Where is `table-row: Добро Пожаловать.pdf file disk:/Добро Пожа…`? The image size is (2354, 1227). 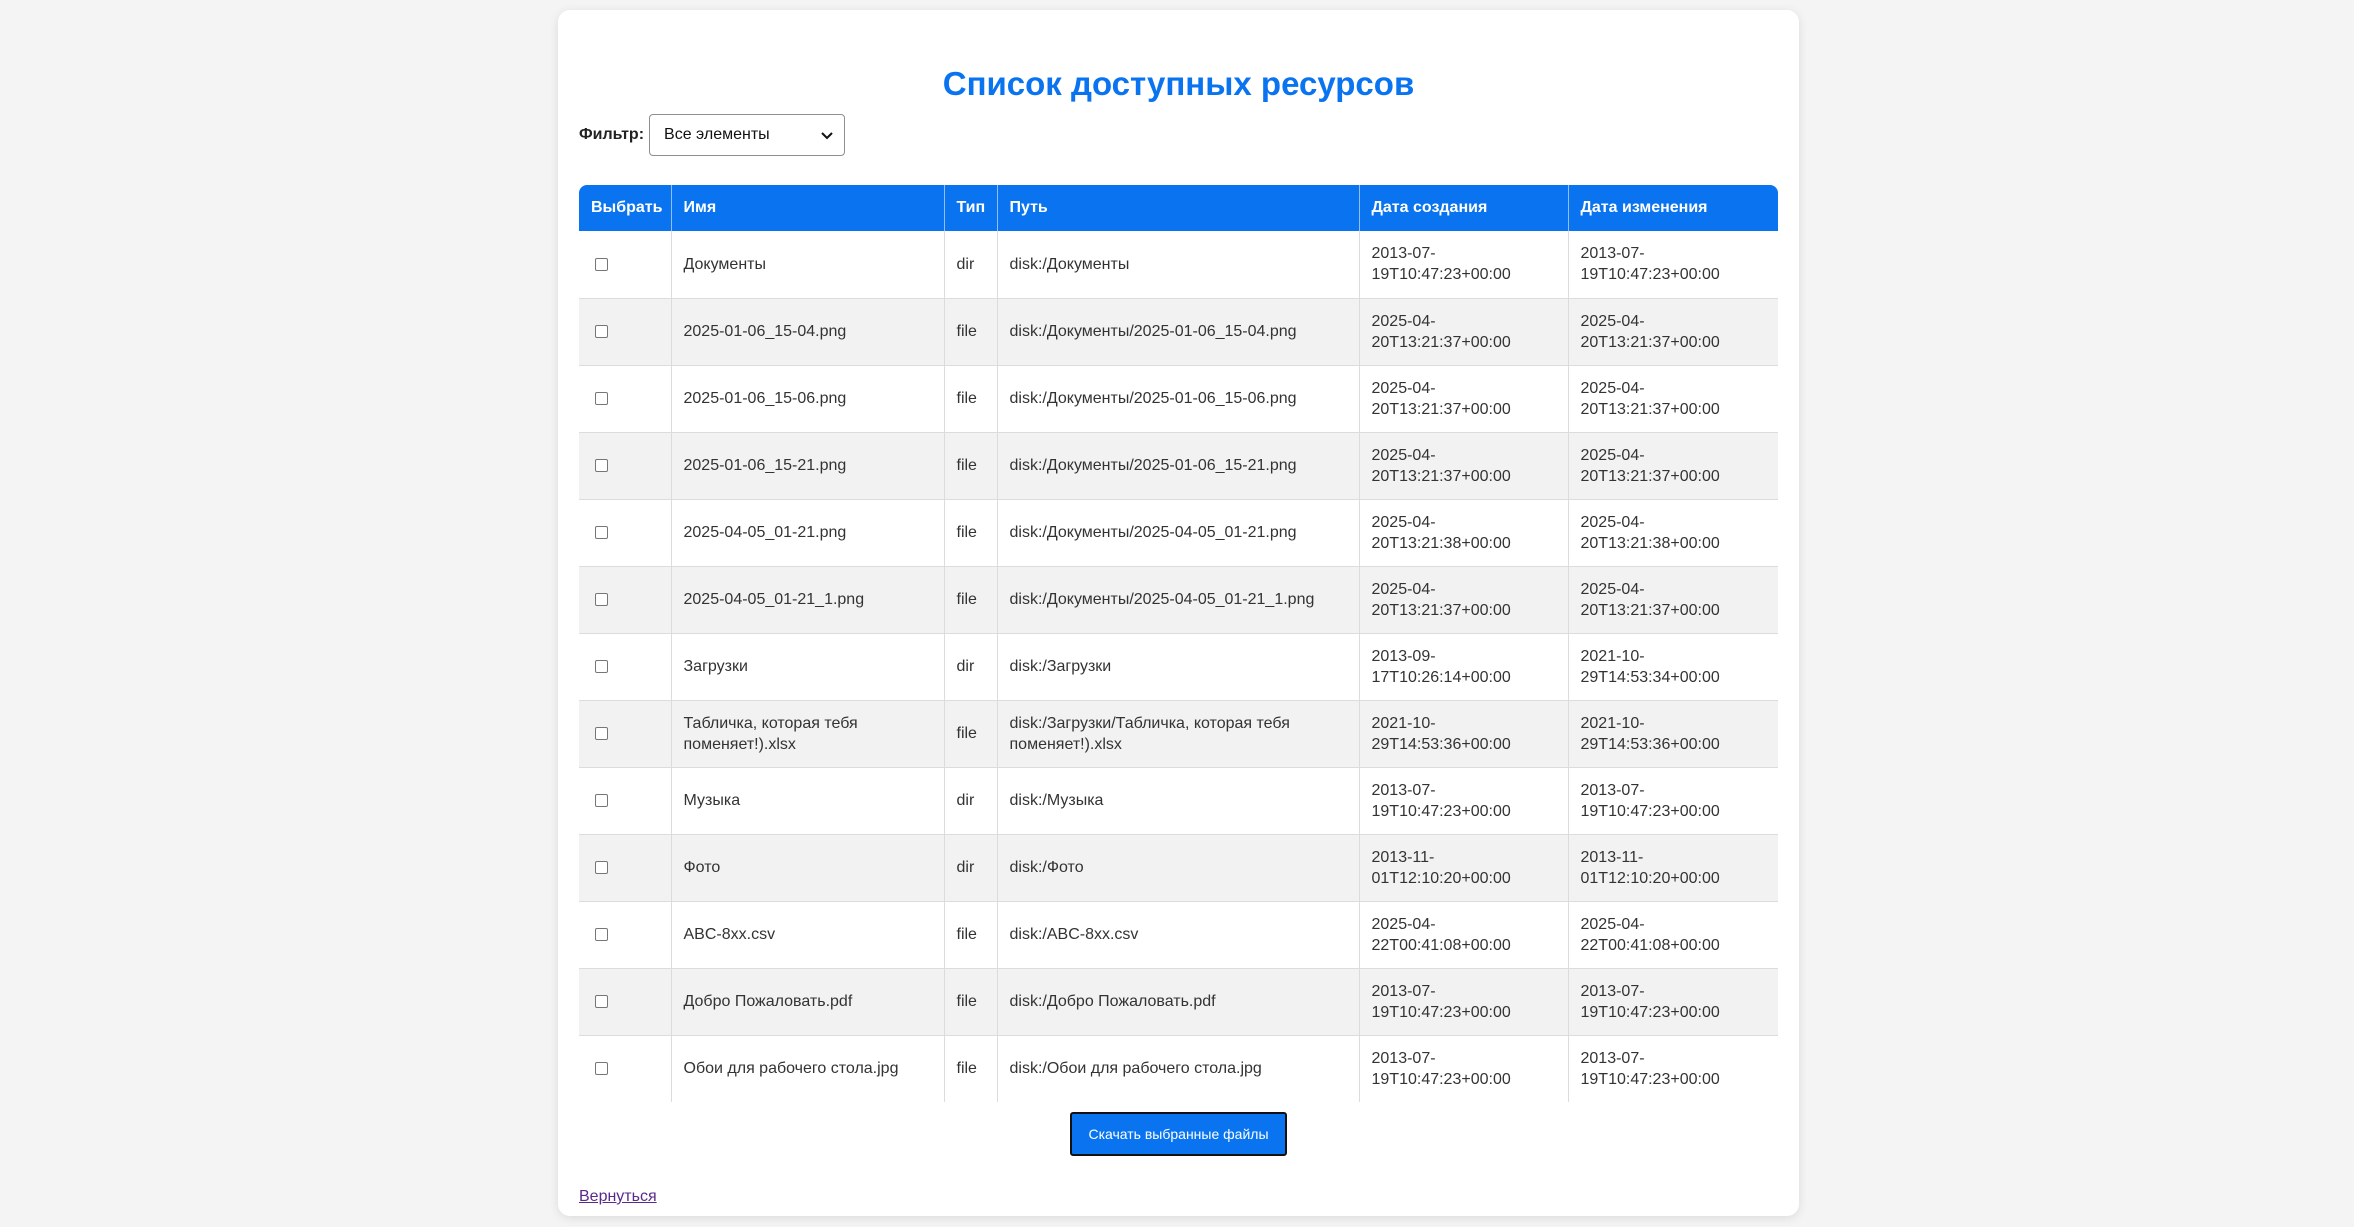 table-row: Добро Пожаловать.pdf file disk:/Добро Пожа… is located at coordinates (1178, 1002).